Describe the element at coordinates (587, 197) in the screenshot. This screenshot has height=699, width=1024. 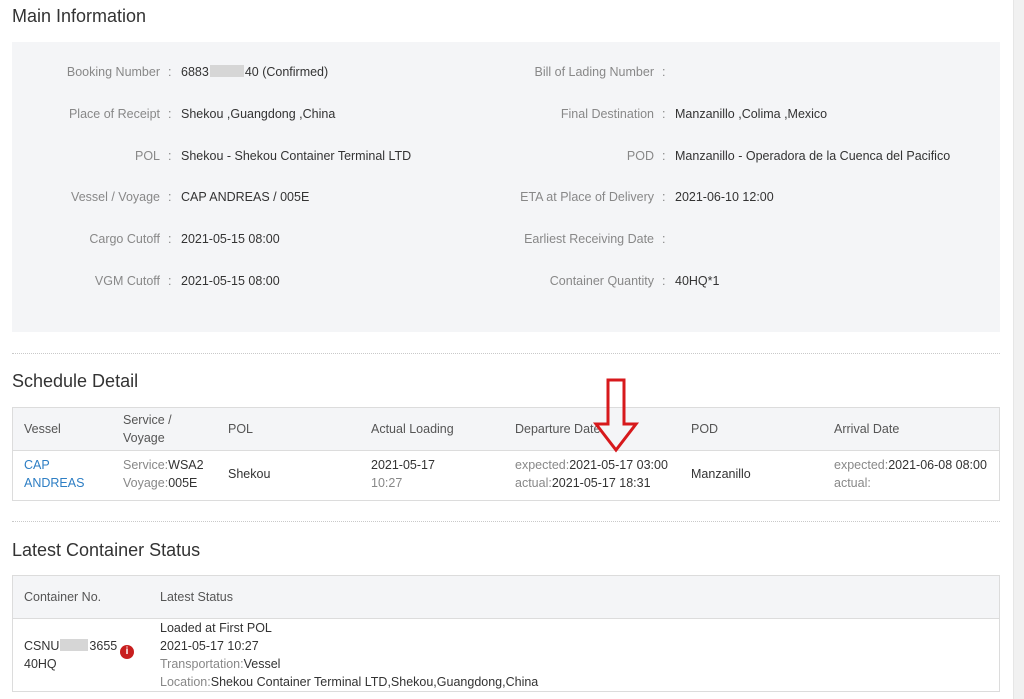
I see `eta-label: ETA at Place of Delivery` at that location.